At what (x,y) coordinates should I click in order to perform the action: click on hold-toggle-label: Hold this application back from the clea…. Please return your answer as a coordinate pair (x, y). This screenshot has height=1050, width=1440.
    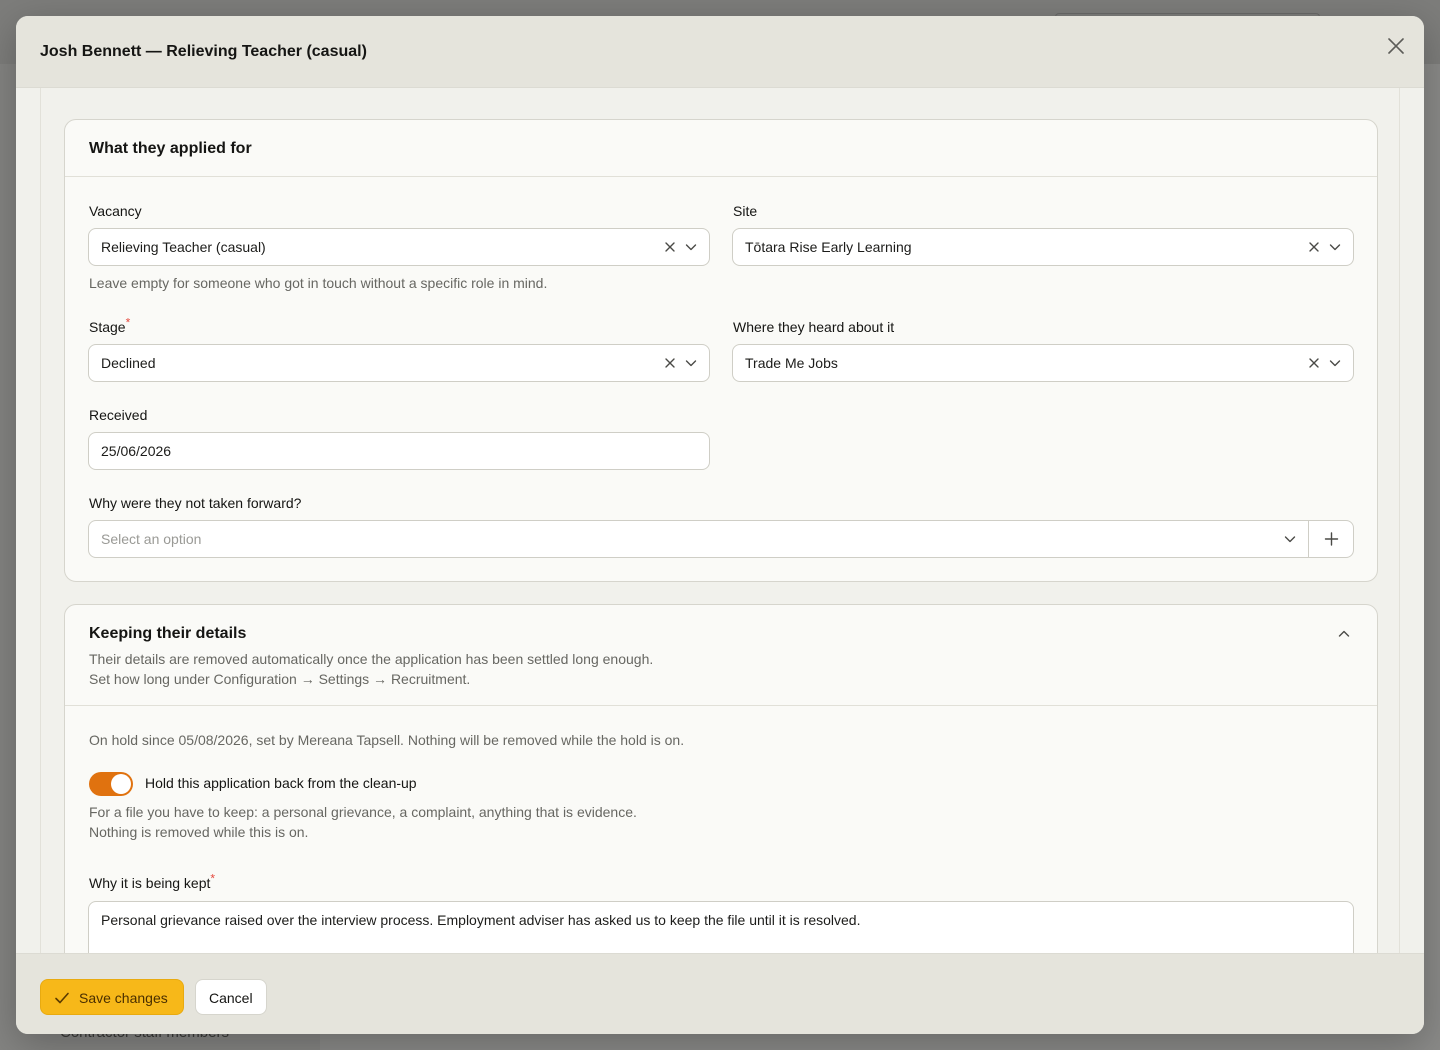
    Looking at the image, I should click on (281, 783).